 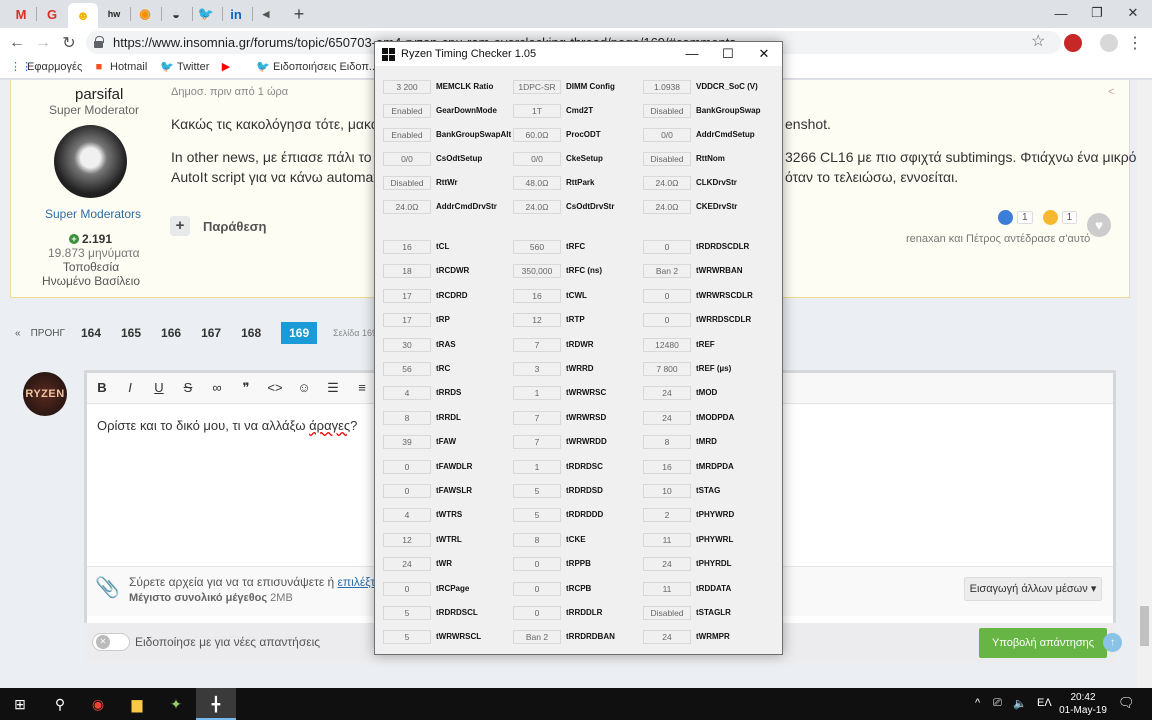 What do you see at coordinates (211, 333) in the screenshot?
I see `page-link: 167` at bounding box center [211, 333].